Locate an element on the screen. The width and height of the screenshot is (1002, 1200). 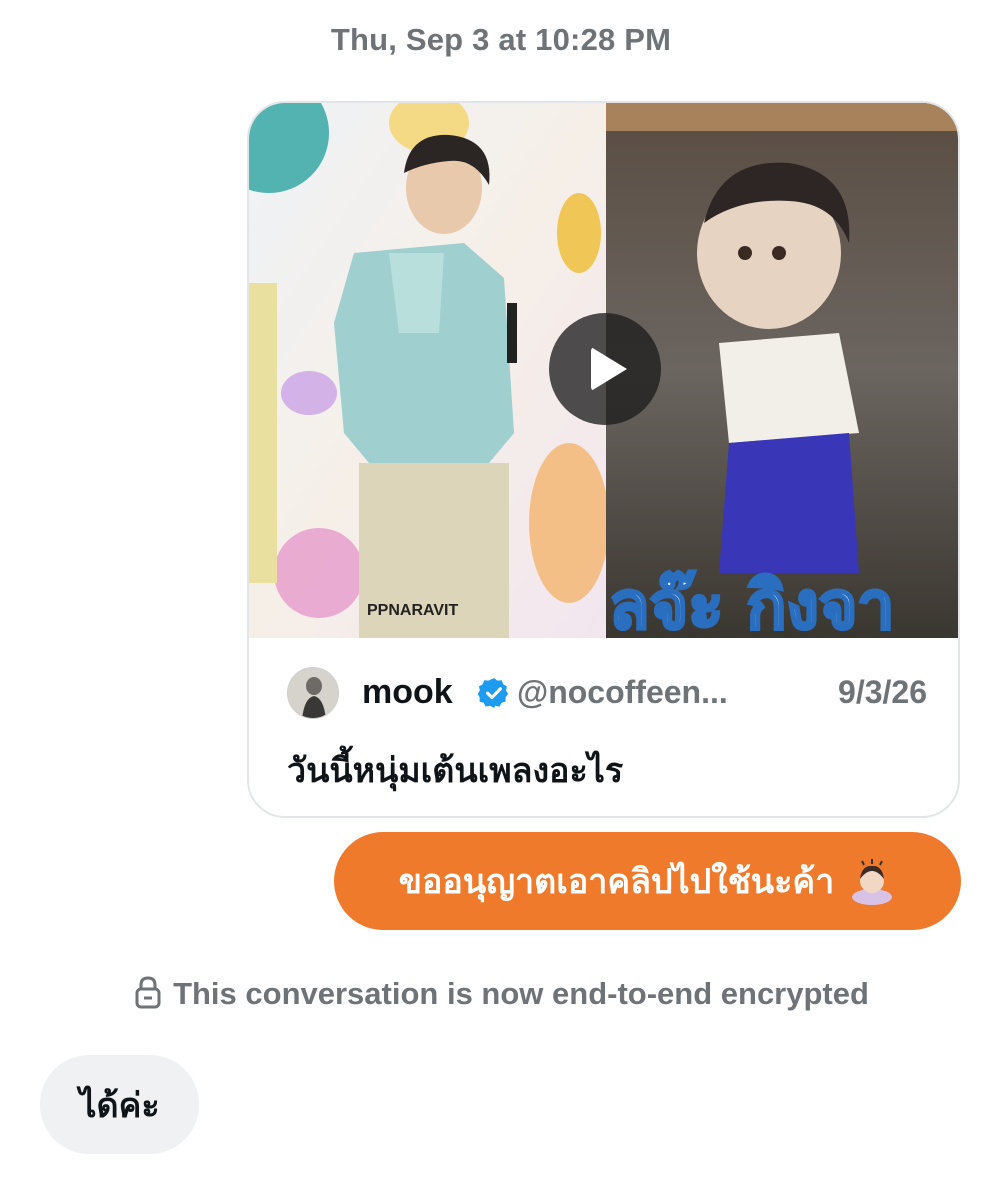
person-bowing-emoji-icon is located at coordinates (872, 881).